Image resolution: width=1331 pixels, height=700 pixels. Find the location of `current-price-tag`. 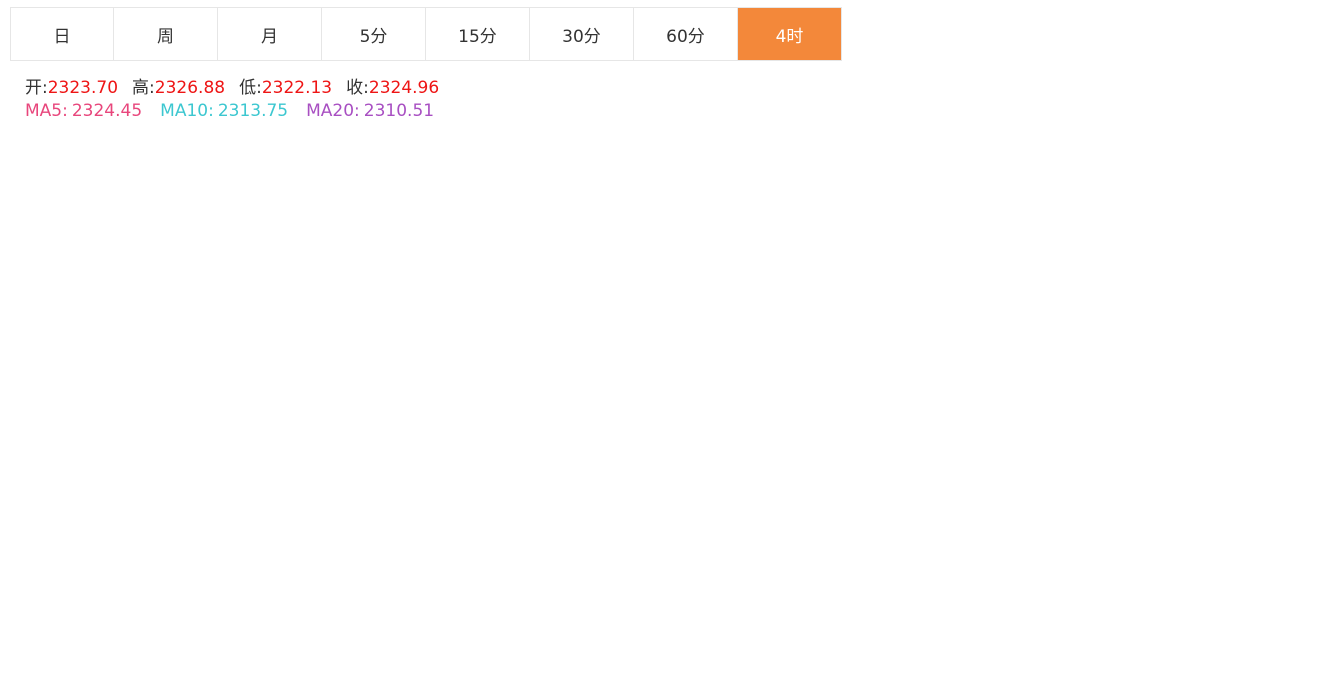

current-price-tag is located at coordinates (1292, 495).